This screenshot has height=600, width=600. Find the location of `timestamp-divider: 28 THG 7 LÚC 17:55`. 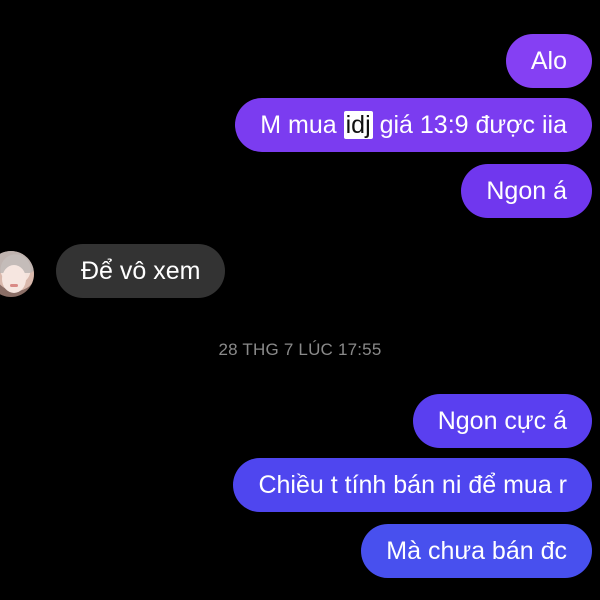

timestamp-divider: 28 THG 7 LÚC 17:55 is located at coordinates (300, 349).